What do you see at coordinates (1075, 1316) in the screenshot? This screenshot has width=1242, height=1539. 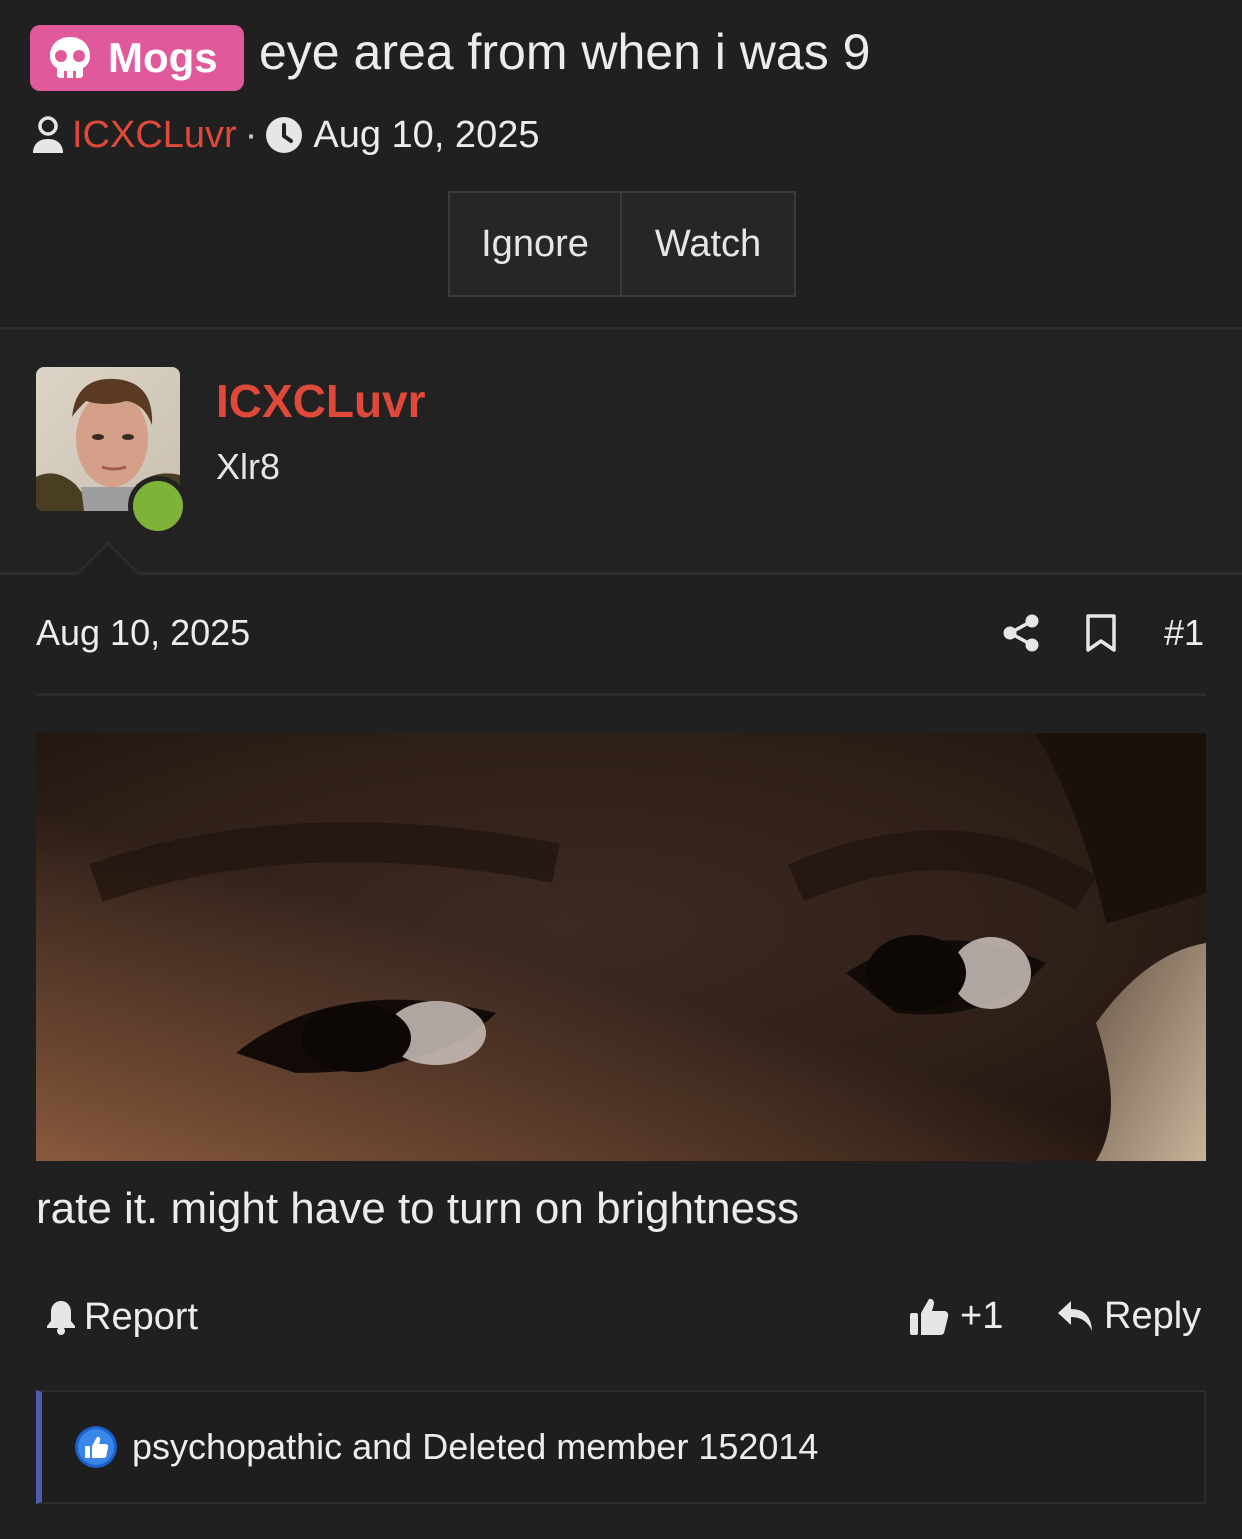 I see `reply-icon` at bounding box center [1075, 1316].